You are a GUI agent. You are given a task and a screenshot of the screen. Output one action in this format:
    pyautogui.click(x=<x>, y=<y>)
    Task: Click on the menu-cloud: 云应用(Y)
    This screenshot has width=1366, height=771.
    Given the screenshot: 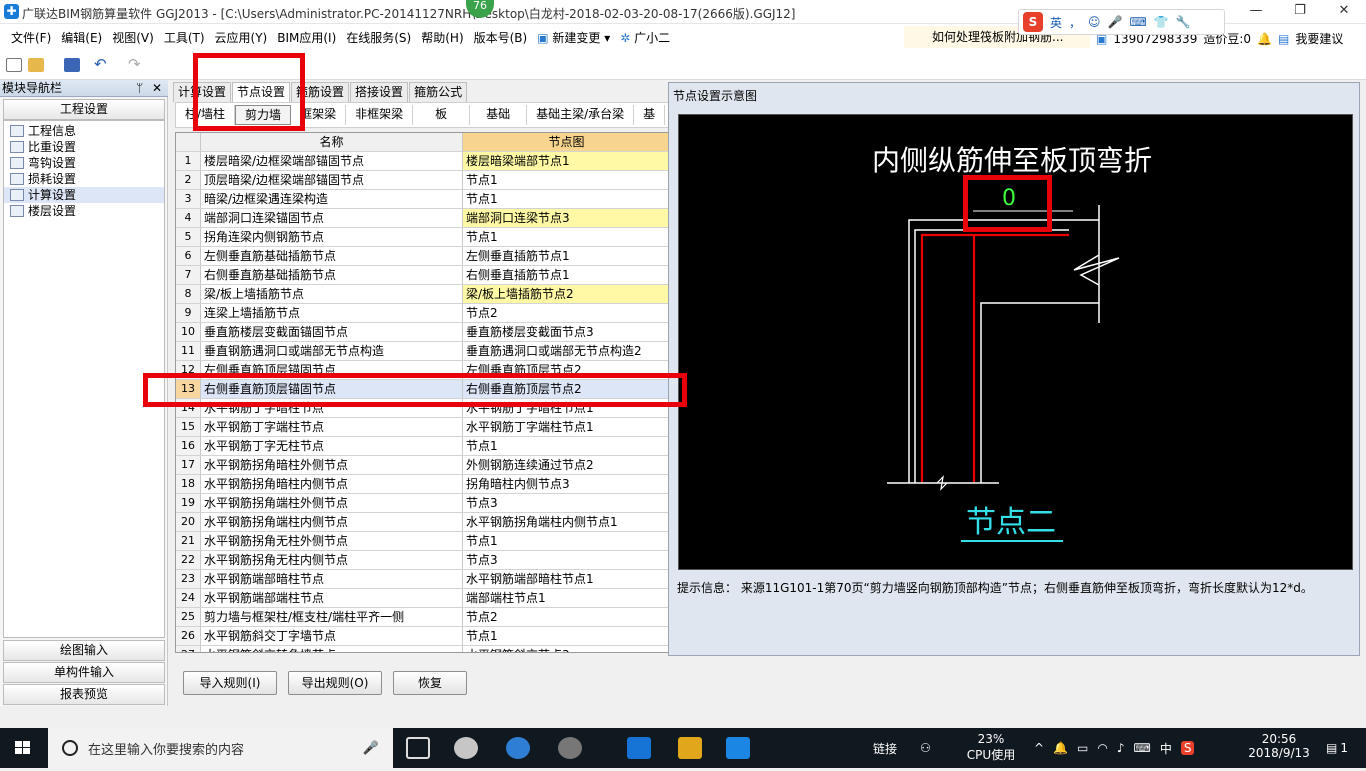 What is the action you would take?
    pyautogui.click(x=241, y=37)
    